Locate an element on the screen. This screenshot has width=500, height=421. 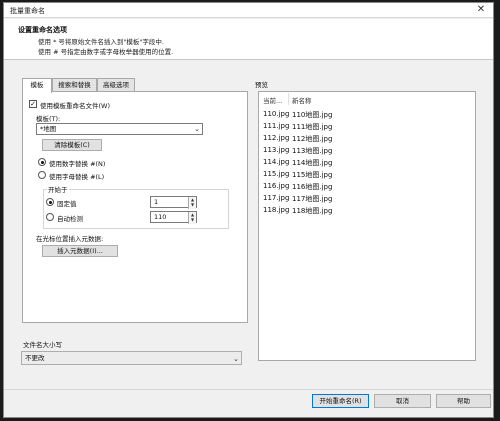
fixed-value-radio is located at coordinates (50, 202).